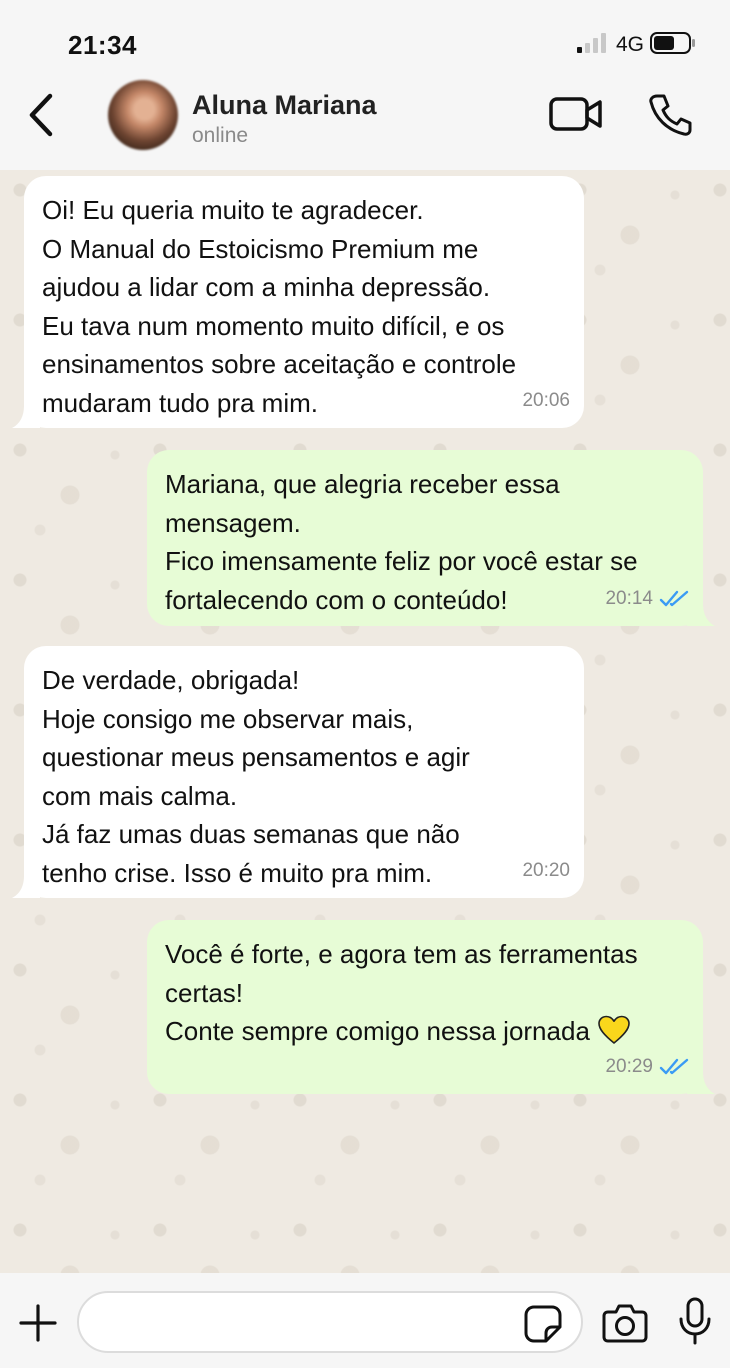 Image resolution: width=730 pixels, height=1368 pixels. Describe the element at coordinates (630, 44) in the screenshot. I see `network-label: 4G` at that location.